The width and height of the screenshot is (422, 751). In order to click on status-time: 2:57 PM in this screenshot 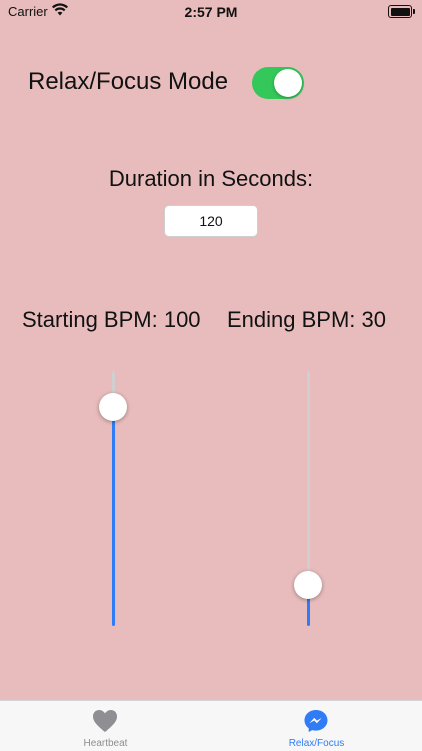, I will do `click(211, 12)`.